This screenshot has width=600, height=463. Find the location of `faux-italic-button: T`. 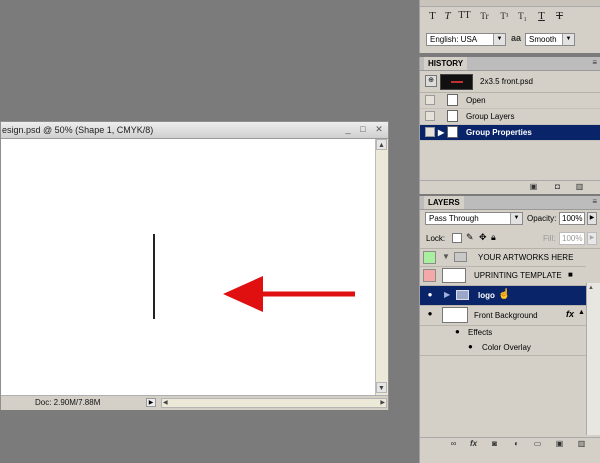

faux-italic-button: T is located at coordinates (447, 16).